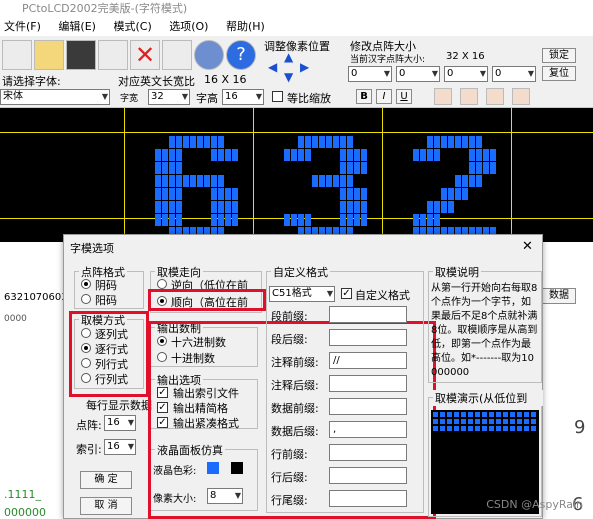 The width and height of the screenshot is (593, 519). Describe the element at coordinates (86, 299) in the screenshot. I see `radio-positive` at that location.